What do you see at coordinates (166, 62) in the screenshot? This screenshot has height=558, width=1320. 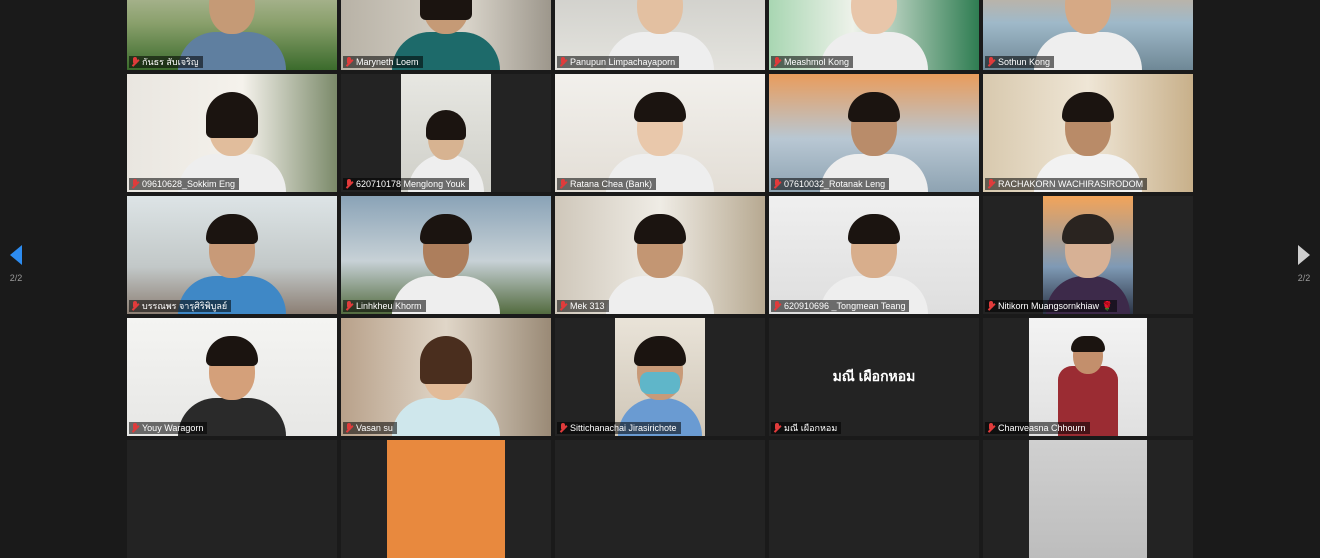 I see `participant-name-label: กันธร สับเจริญ` at bounding box center [166, 62].